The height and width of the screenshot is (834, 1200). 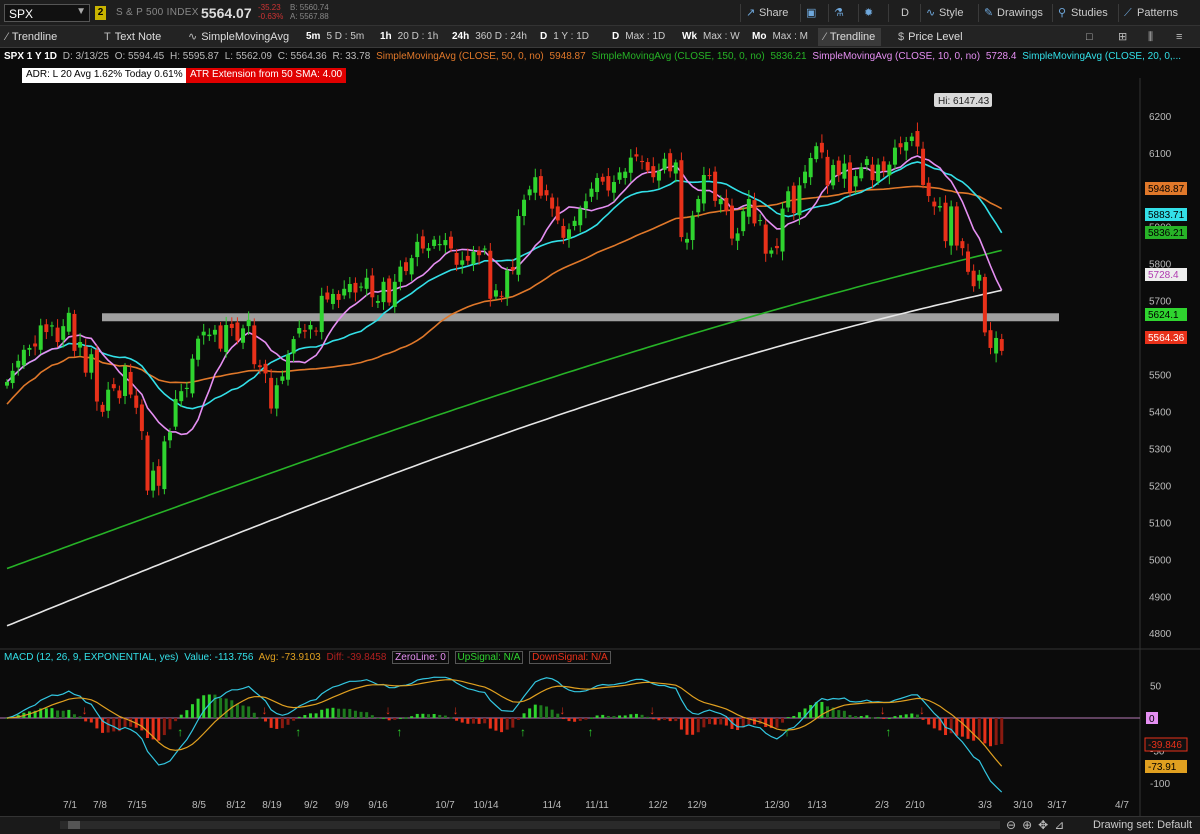 What do you see at coordinates (1091, 37) in the screenshot?
I see `maximize-button: □` at bounding box center [1091, 37].